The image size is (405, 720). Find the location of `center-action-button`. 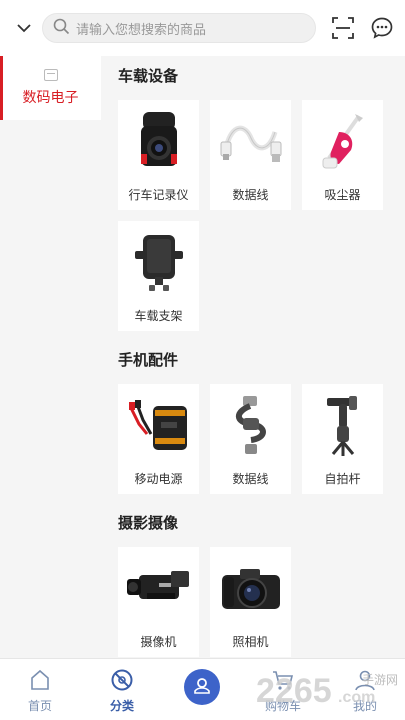

center-action-button is located at coordinates (202, 687).